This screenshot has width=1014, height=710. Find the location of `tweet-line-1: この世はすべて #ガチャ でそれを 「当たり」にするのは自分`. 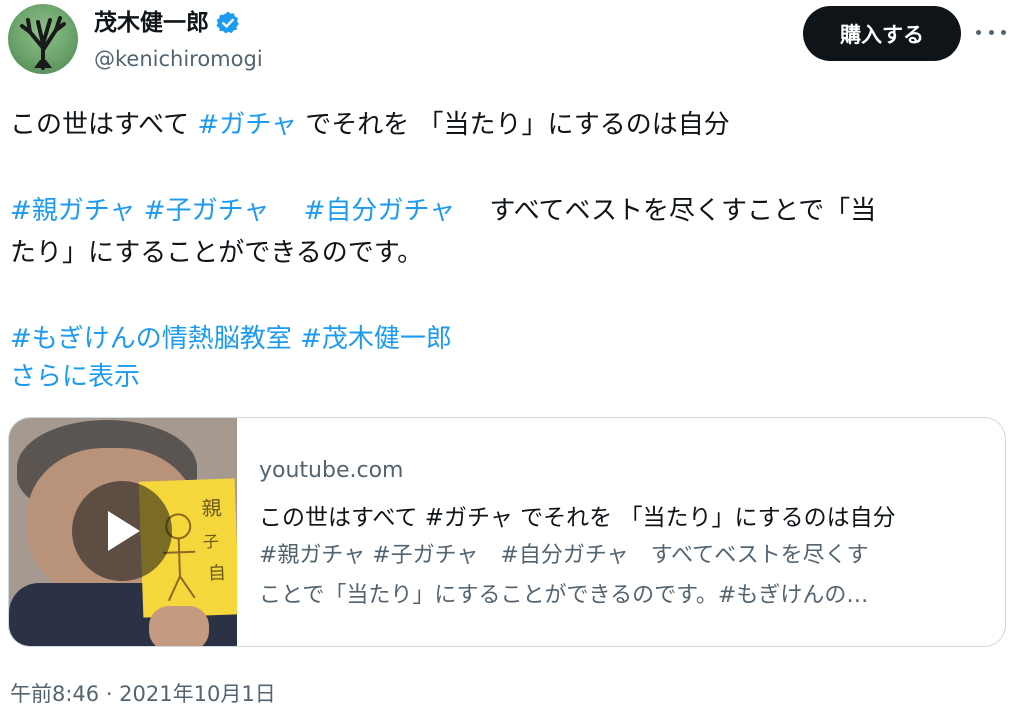

tweet-line-1: この世はすべて #ガチャ でそれを 「当たり」にするのは自分 is located at coordinates (505, 125).